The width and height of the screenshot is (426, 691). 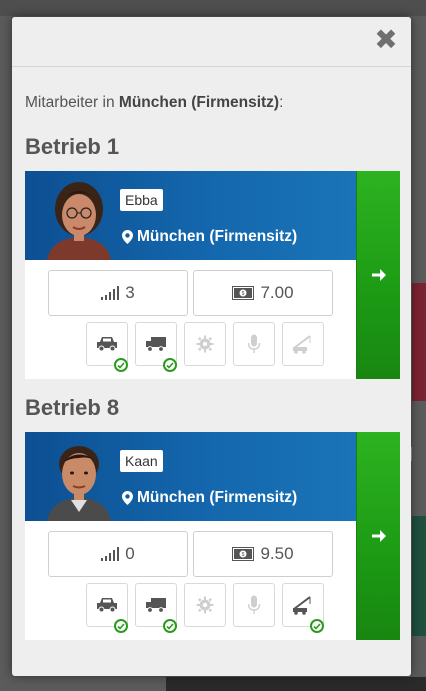 I want to click on level-value: 0, so click(x=130, y=553).